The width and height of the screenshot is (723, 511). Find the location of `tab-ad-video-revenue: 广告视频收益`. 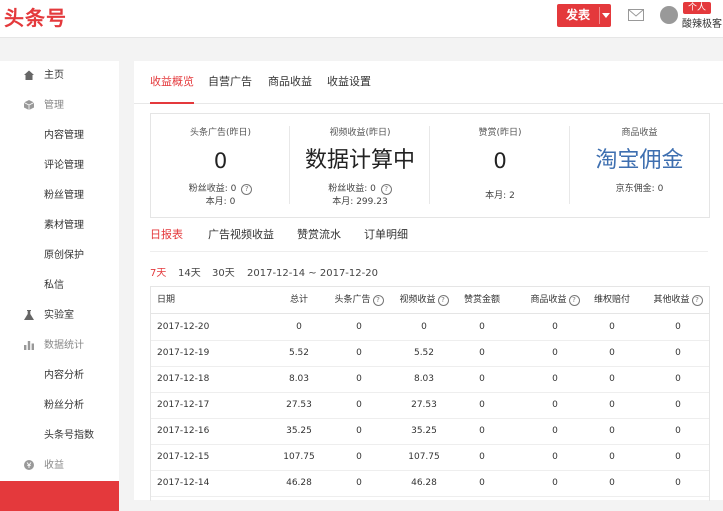

tab-ad-video-revenue: 广告视频收益 is located at coordinates (241, 235).